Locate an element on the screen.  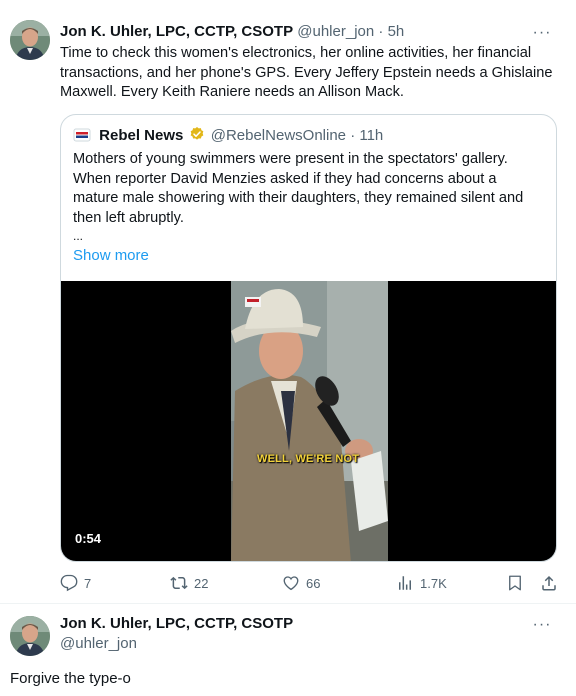
bookmark-icon is located at coordinates (515, 583).